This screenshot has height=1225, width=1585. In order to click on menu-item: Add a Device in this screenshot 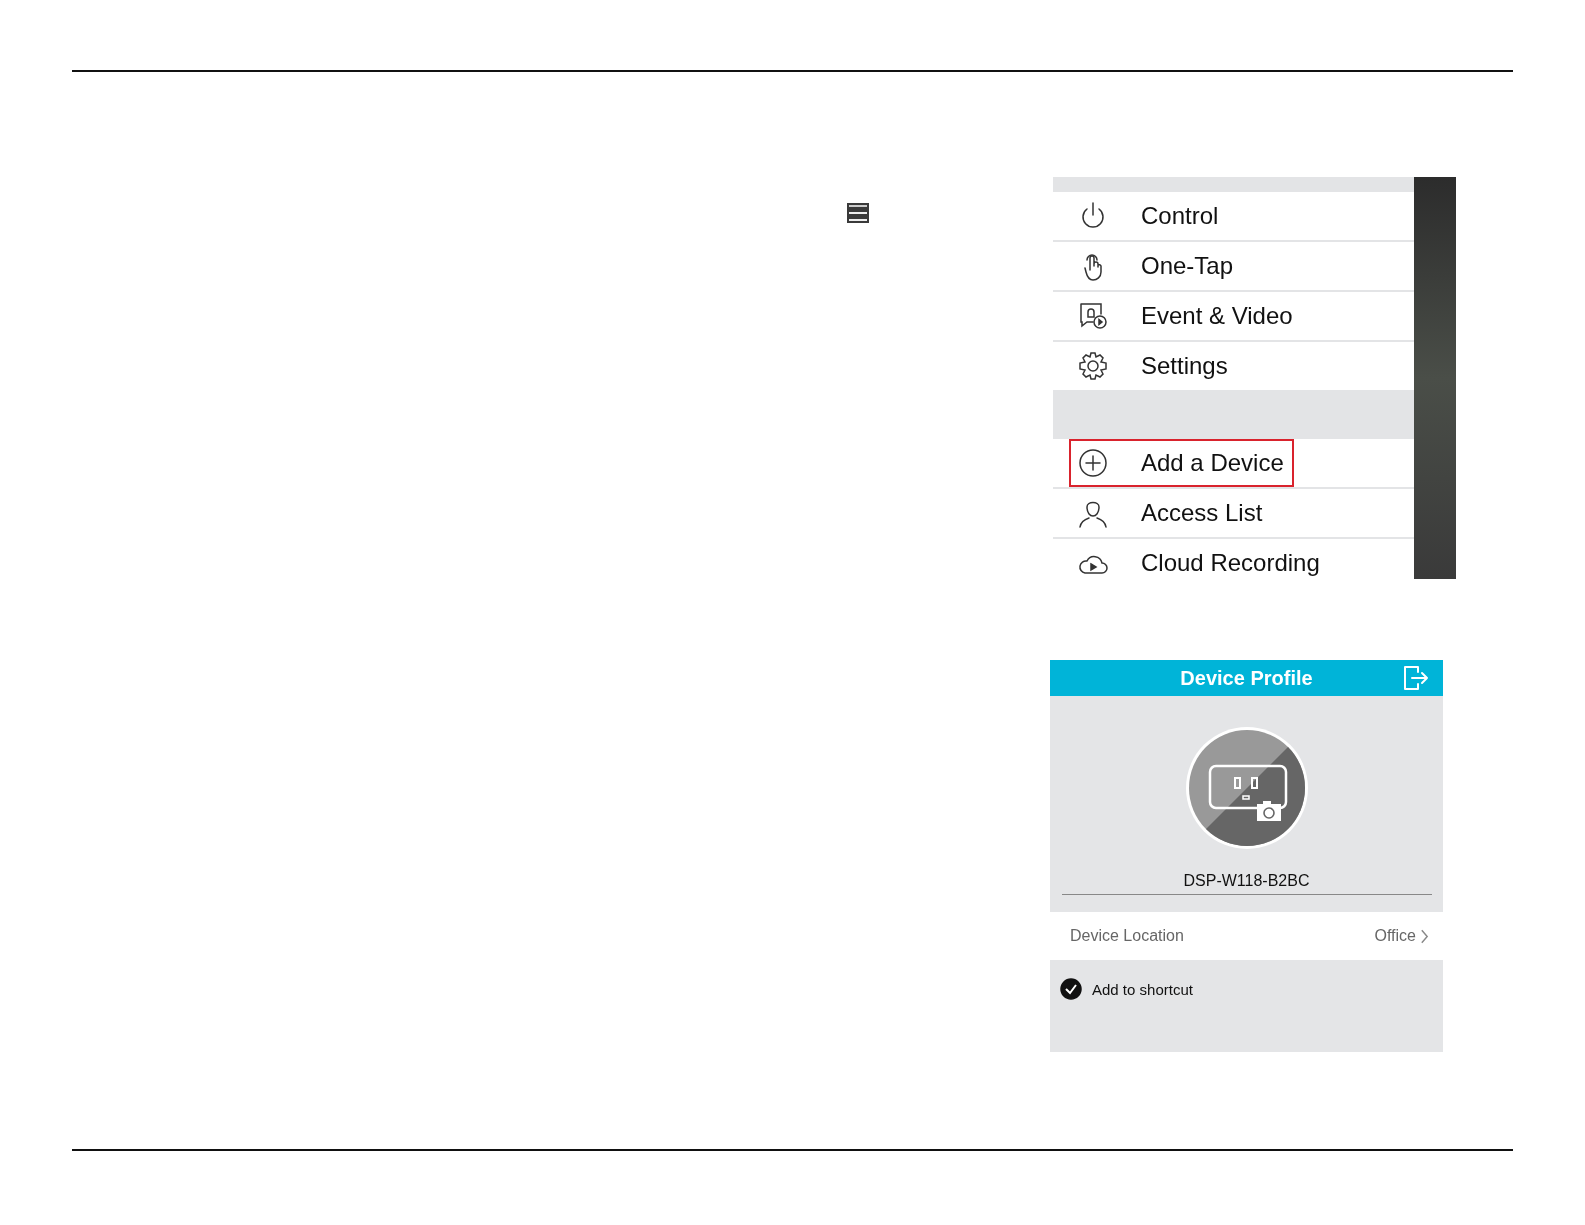, I will do `click(1181, 463)`.